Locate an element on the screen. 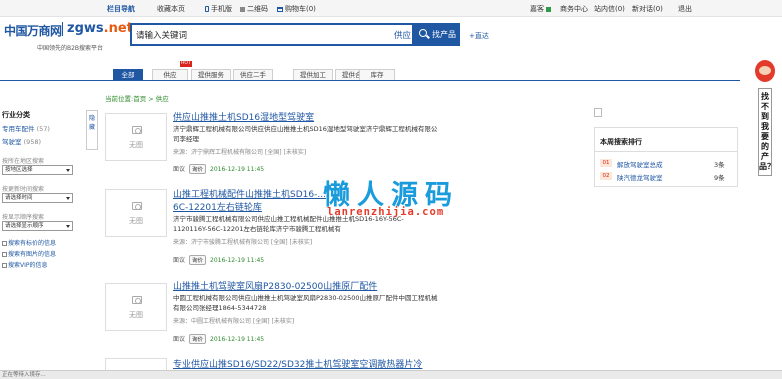  user-name: 嘉客 is located at coordinates (540, 9).